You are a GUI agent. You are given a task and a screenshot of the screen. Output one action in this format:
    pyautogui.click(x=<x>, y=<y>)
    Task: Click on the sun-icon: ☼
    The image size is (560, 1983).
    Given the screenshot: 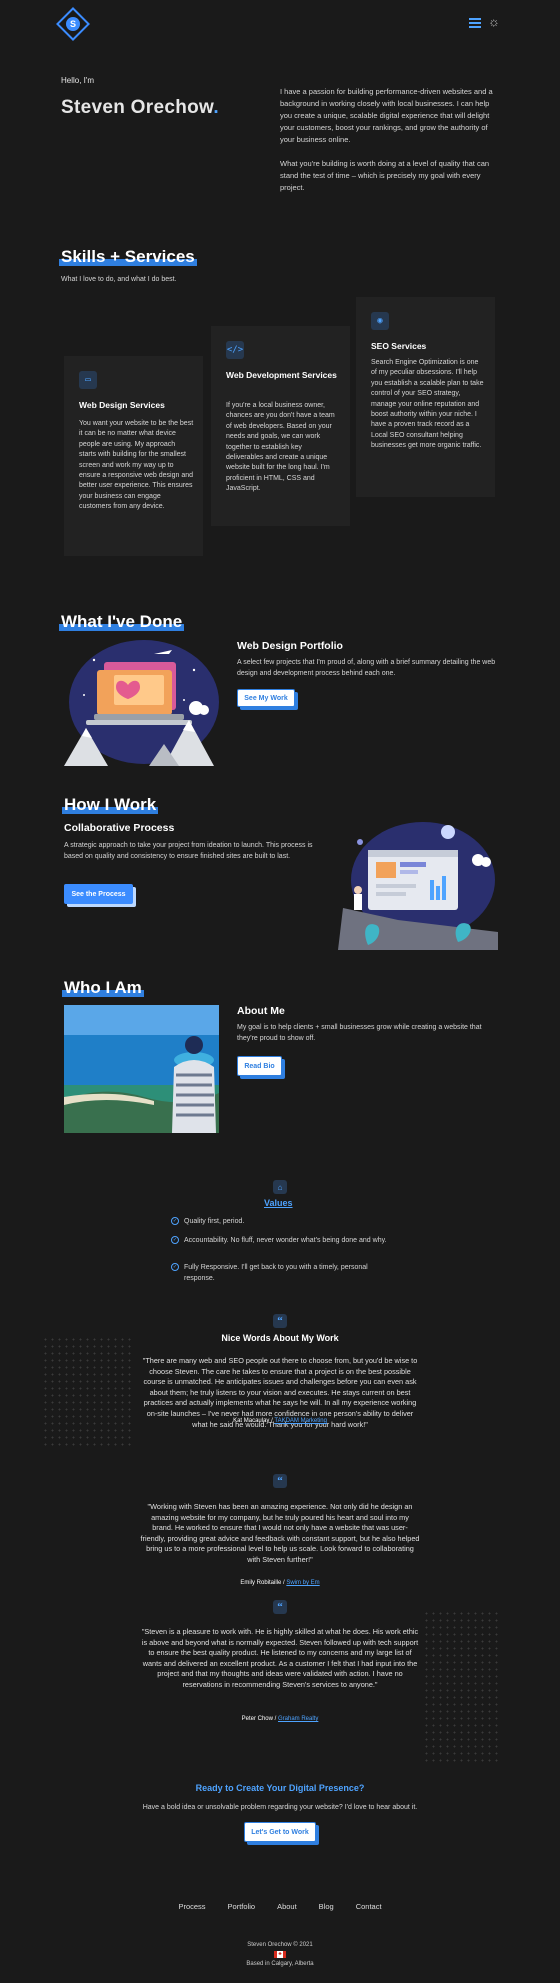 What is the action you would take?
    pyautogui.click(x=494, y=21)
    